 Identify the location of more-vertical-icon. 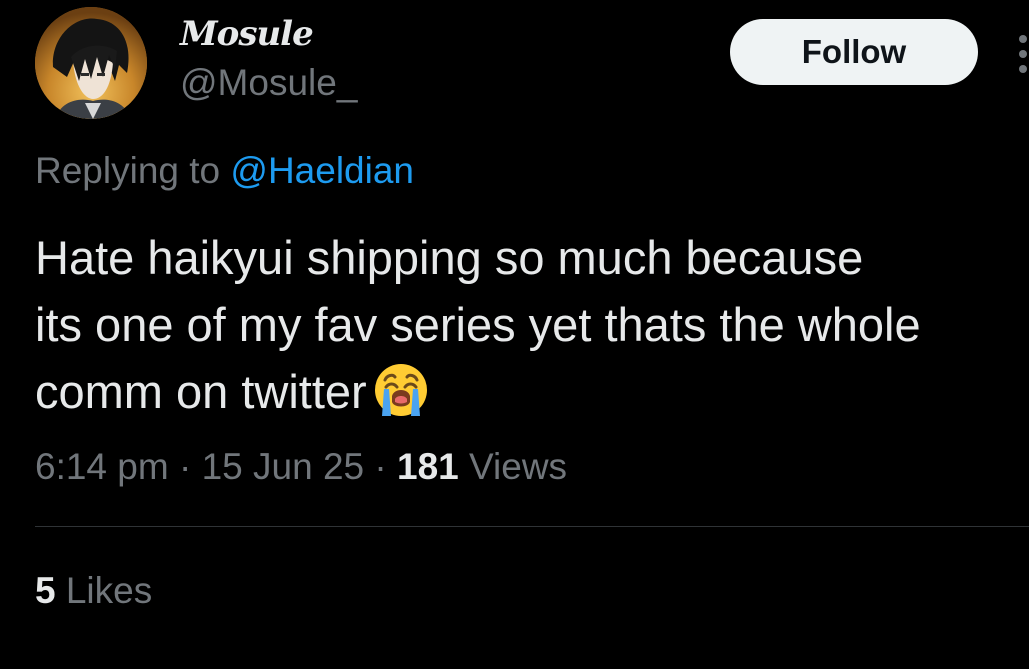
(1021, 54).